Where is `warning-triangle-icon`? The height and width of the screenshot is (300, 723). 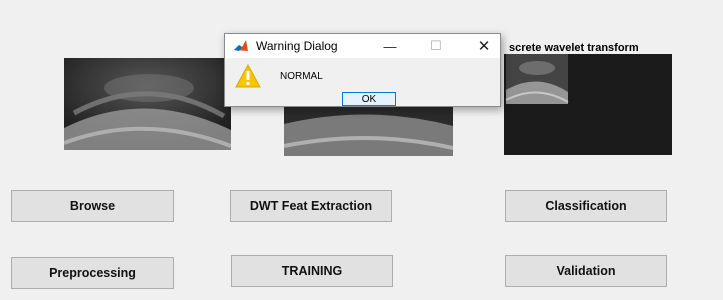 warning-triangle-icon is located at coordinates (248, 75).